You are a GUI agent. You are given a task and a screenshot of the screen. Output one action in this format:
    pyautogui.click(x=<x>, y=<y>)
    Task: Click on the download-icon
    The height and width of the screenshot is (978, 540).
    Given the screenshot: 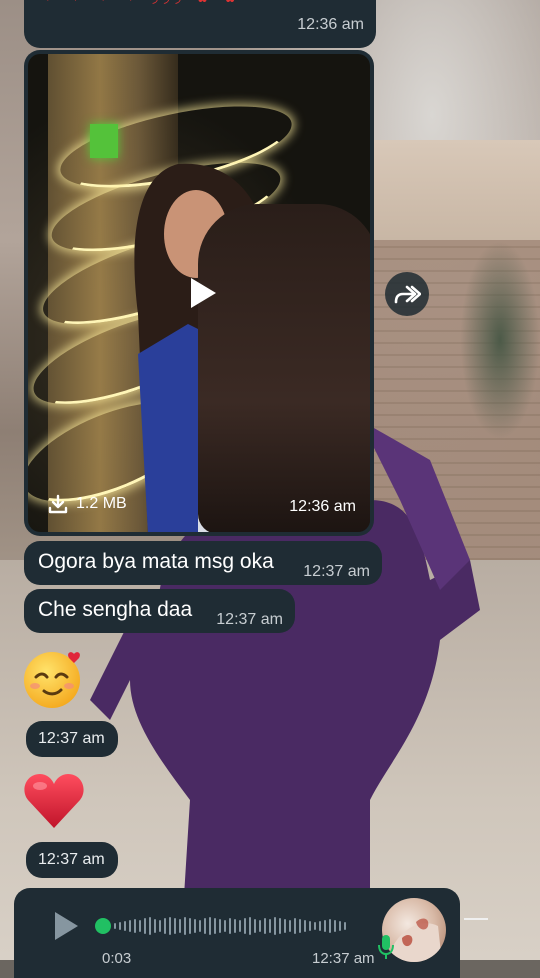 What is the action you would take?
    pyautogui.click(x=58, y=504)
    